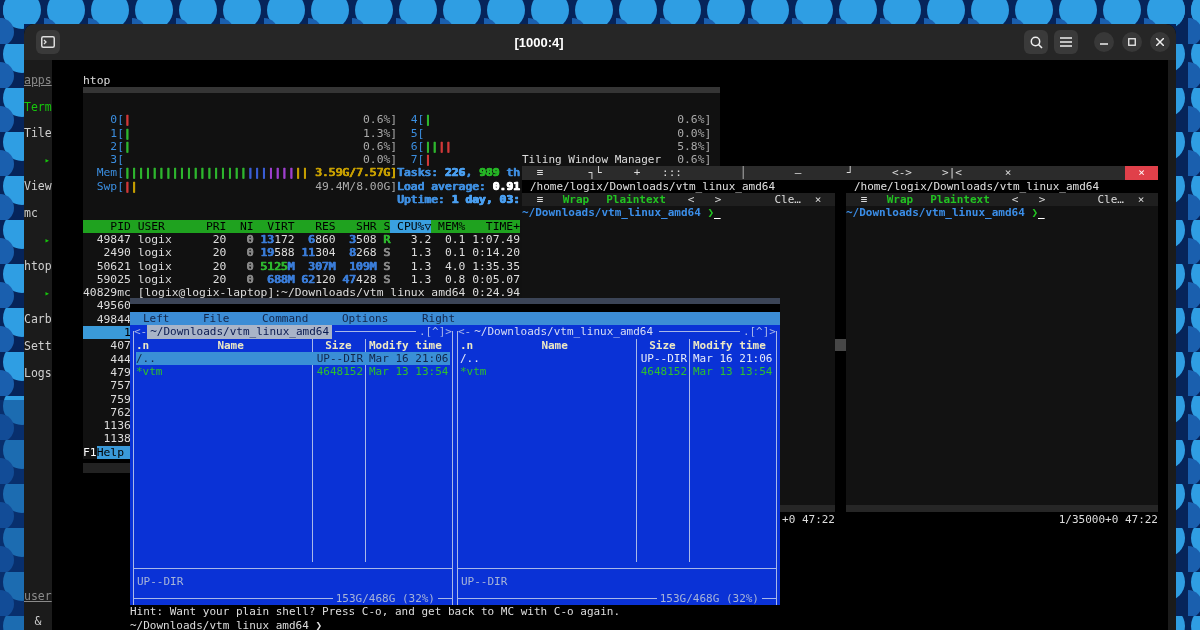 The height and width of the screenshot is (630, 1200). Describe the element at coordinates (38, 320) in the screenshot. I see `sidebar-item: Carb` at that location.